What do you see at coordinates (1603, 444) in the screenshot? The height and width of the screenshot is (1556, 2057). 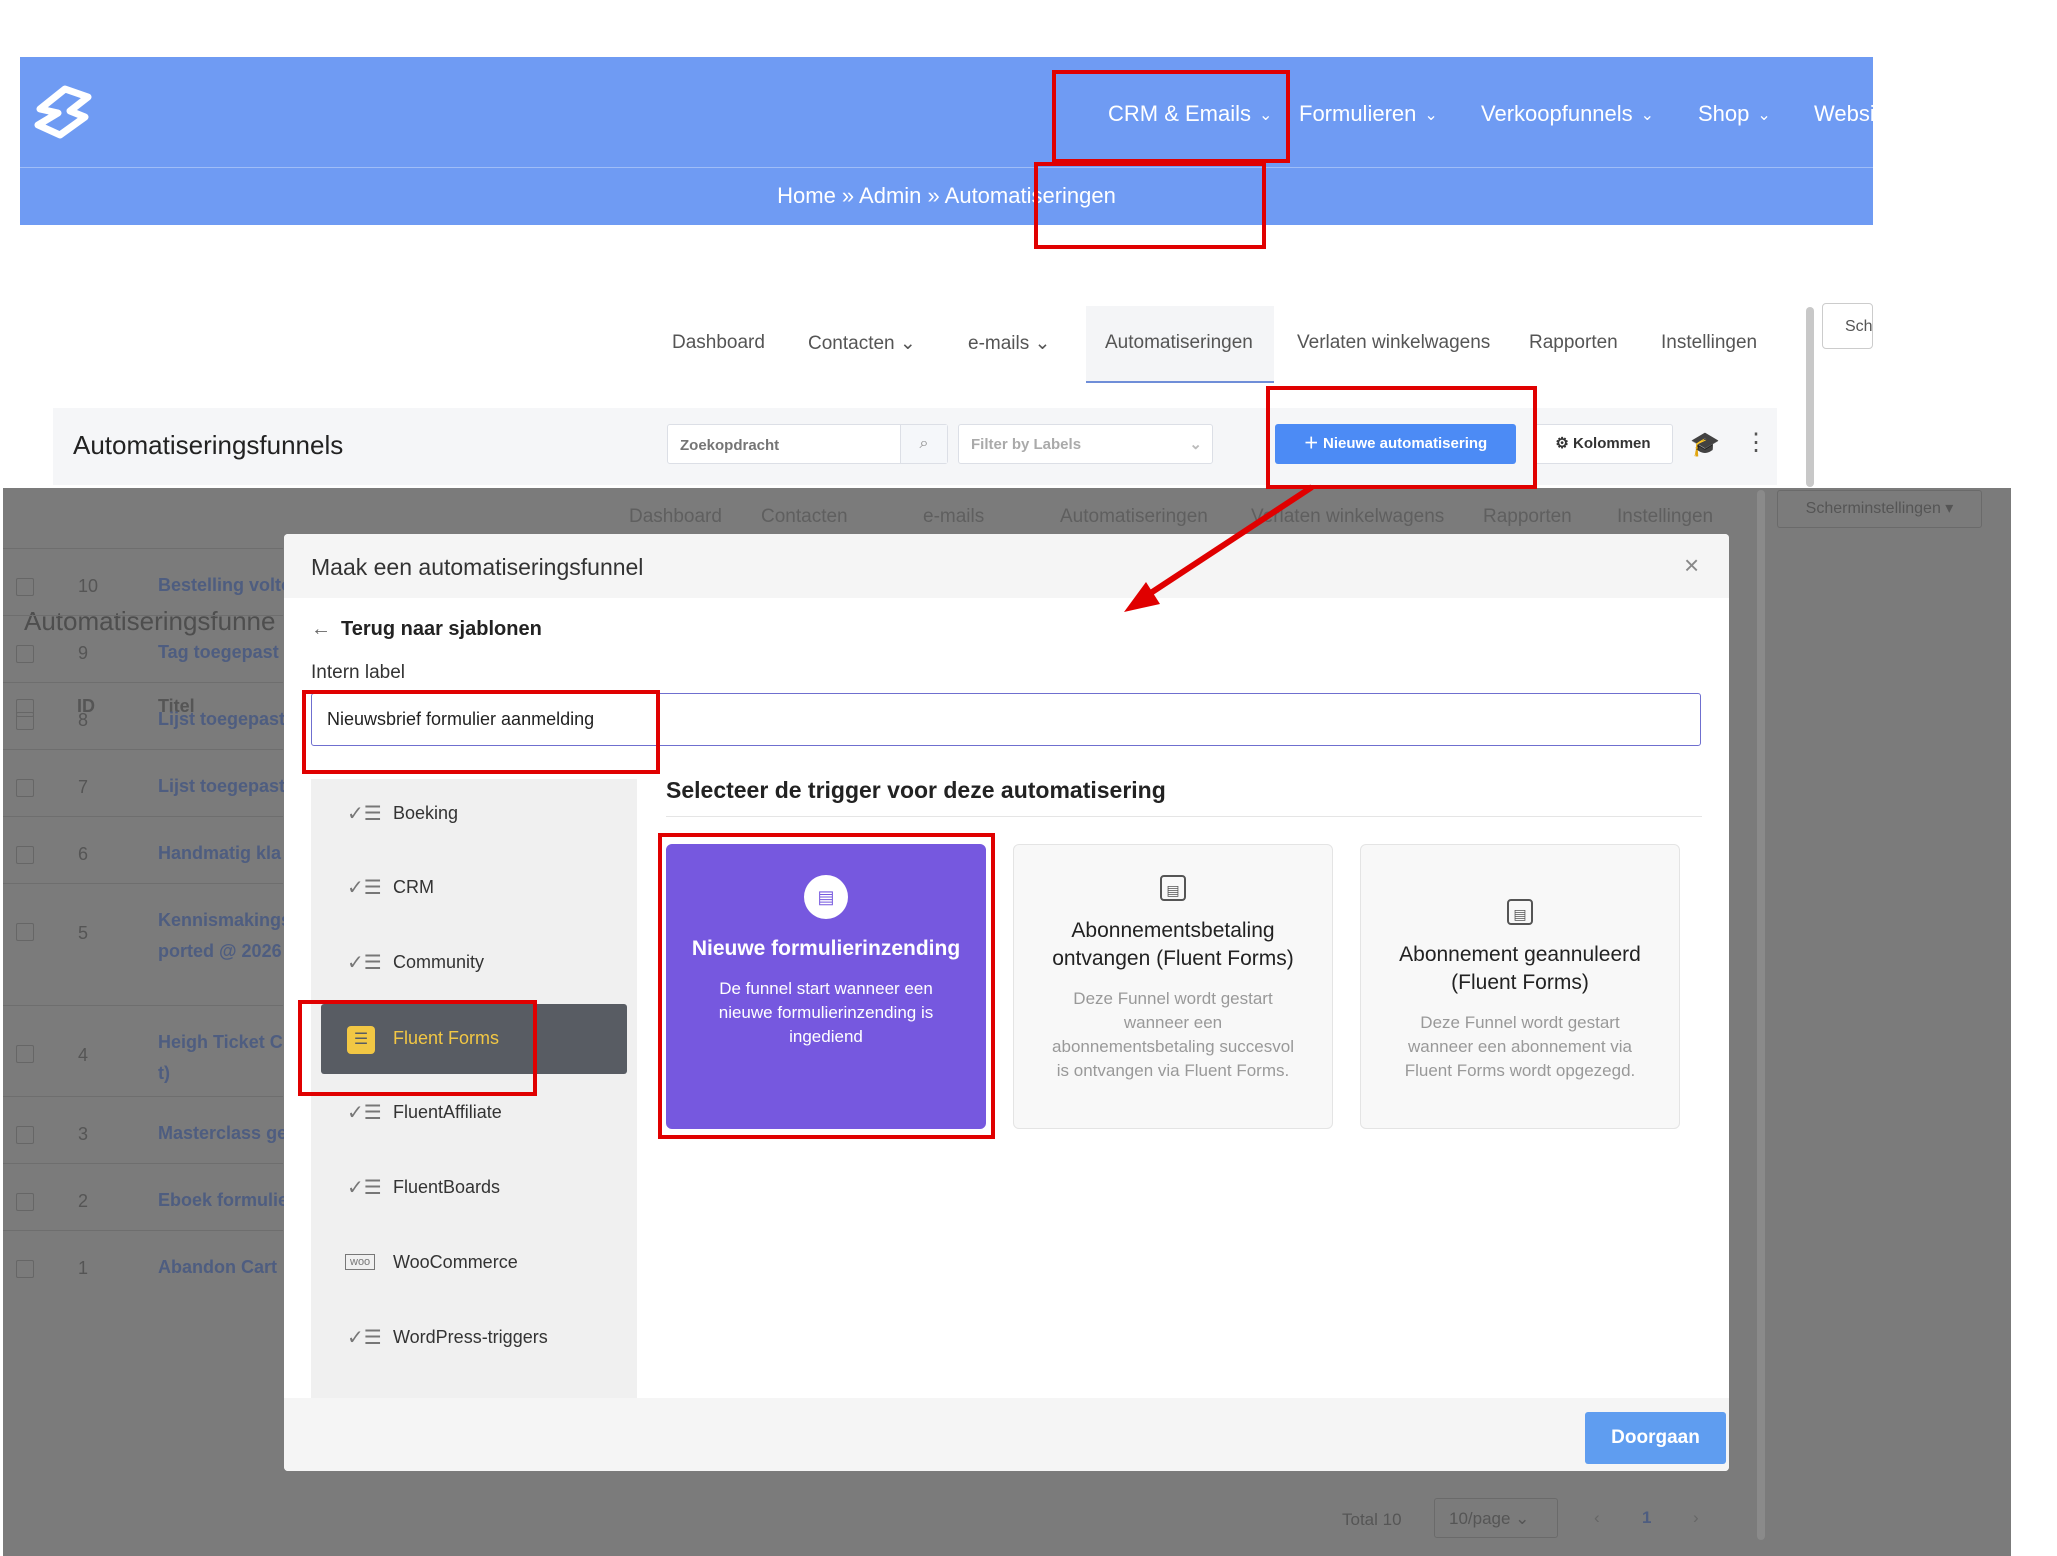 I see `columns-button: ⚙ Kolommen` at bounding box center [1603, 444].